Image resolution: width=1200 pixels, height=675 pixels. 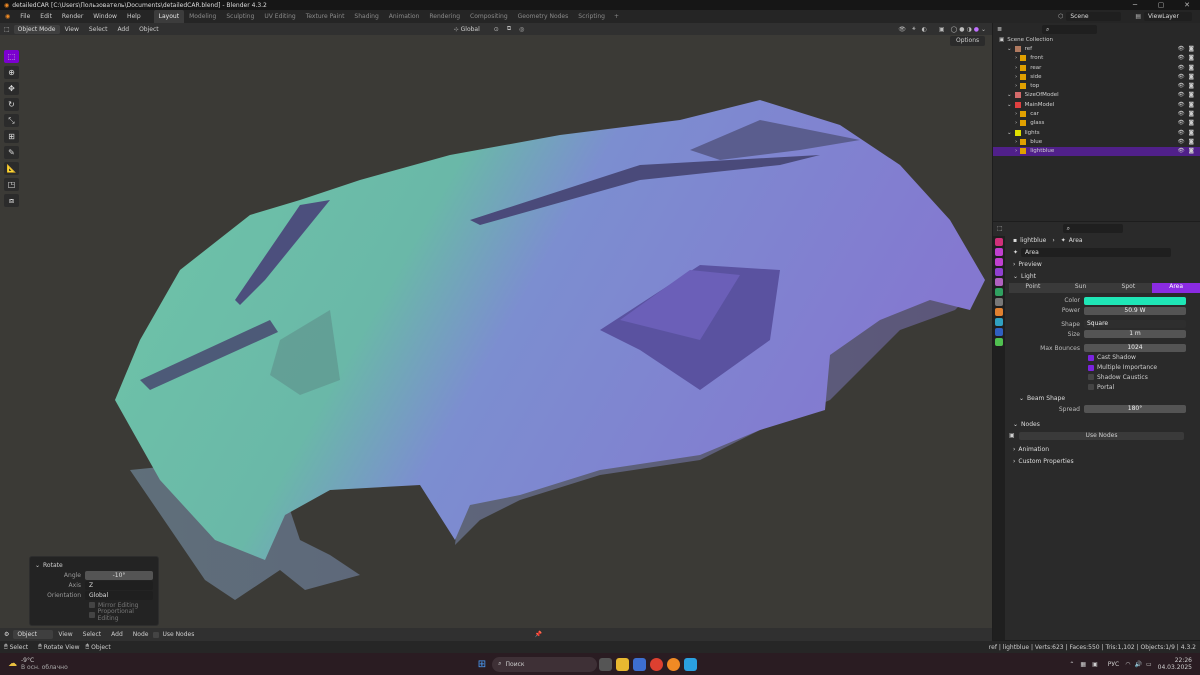 What do you see at coordinates (240, 16) in the screenshot?
I see `tab-sculpting: Sculpting` at bounding box center [240, 16].